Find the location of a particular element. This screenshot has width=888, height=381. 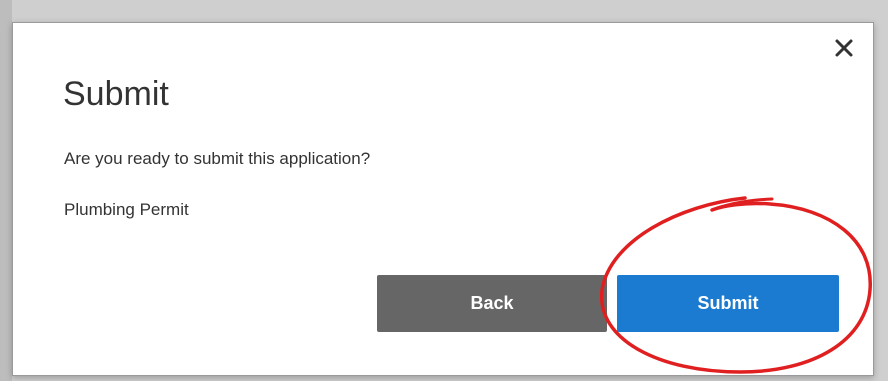

submit-button: Submit is located at coordinates (728, 303).